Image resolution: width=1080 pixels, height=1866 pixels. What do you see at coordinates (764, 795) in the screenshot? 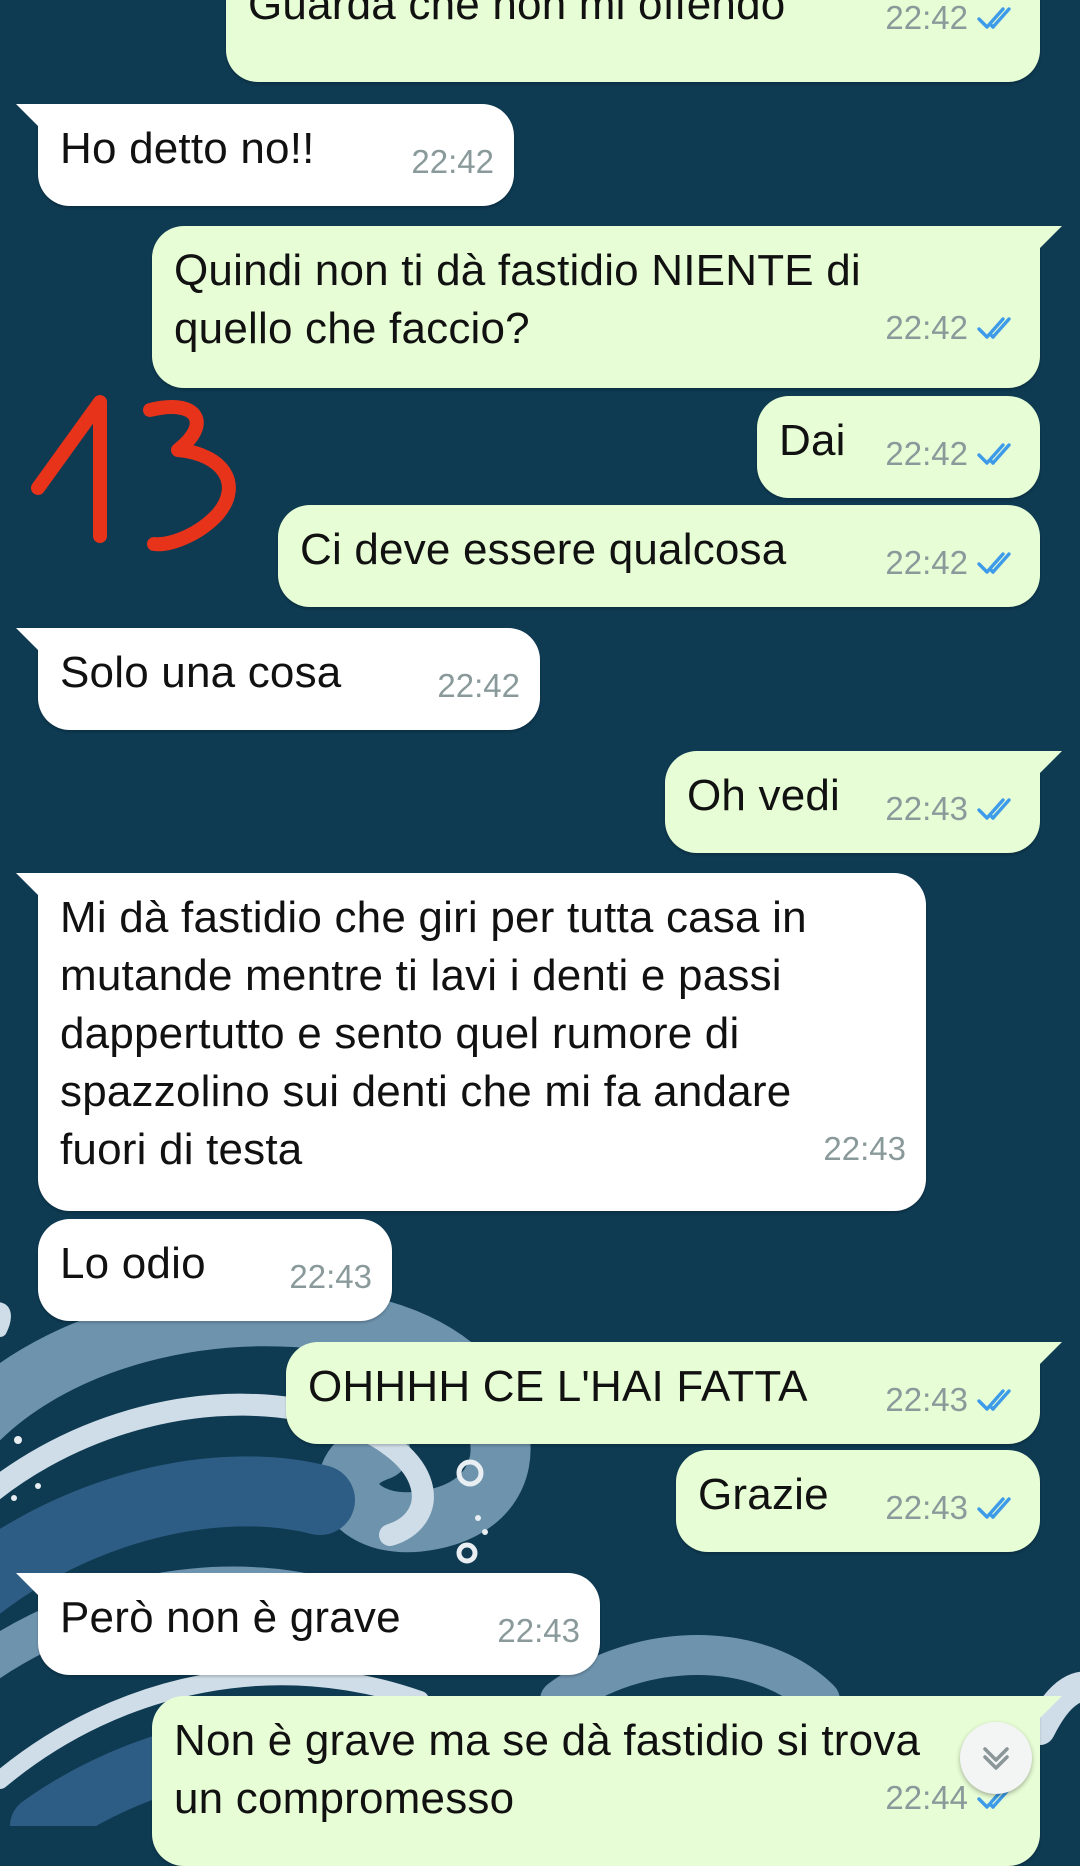
I see `message-text: Oh vedi` at bounding box center [764, 795].